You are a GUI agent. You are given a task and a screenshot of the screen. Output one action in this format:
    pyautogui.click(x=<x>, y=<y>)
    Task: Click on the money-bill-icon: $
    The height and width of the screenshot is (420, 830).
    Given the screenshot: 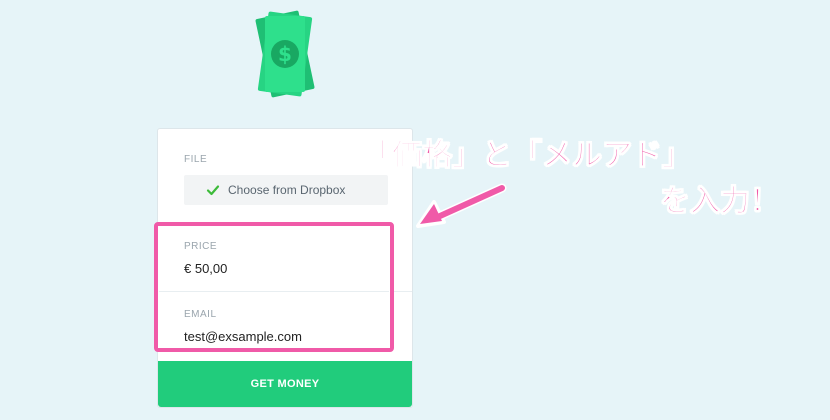 What is the action you would take?
    pyautogui.click(x=285, y=54)
    